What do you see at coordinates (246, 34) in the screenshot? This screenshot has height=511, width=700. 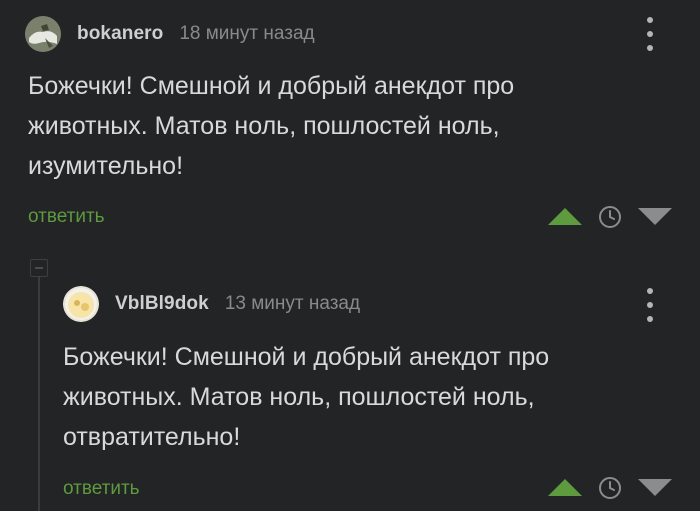 I see `timestamp: 18 минут назад` at bounding box center [246, 34].